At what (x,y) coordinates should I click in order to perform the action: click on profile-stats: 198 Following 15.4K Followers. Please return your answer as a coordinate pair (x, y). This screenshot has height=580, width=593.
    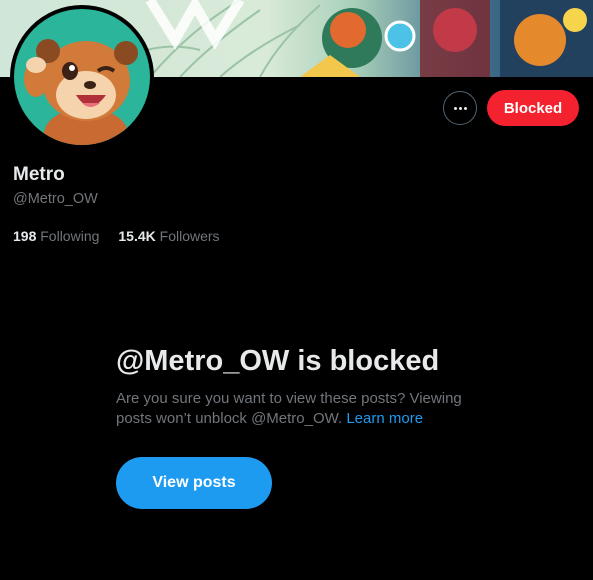
    Looking at the image, I should click on (116, 236).